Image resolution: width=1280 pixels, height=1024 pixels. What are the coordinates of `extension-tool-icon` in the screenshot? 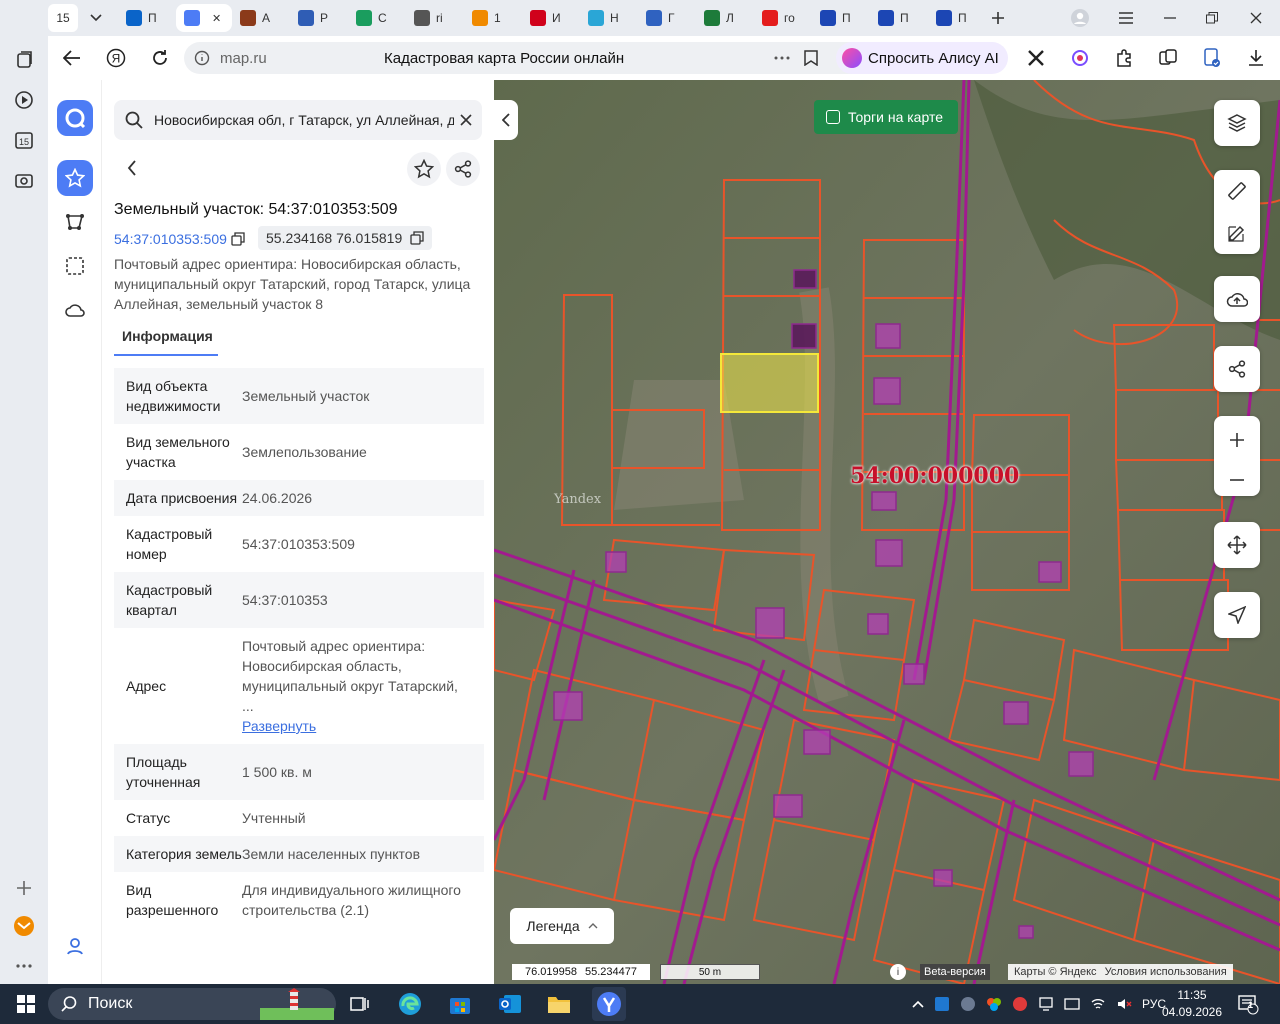 It's located at (1036, 58).